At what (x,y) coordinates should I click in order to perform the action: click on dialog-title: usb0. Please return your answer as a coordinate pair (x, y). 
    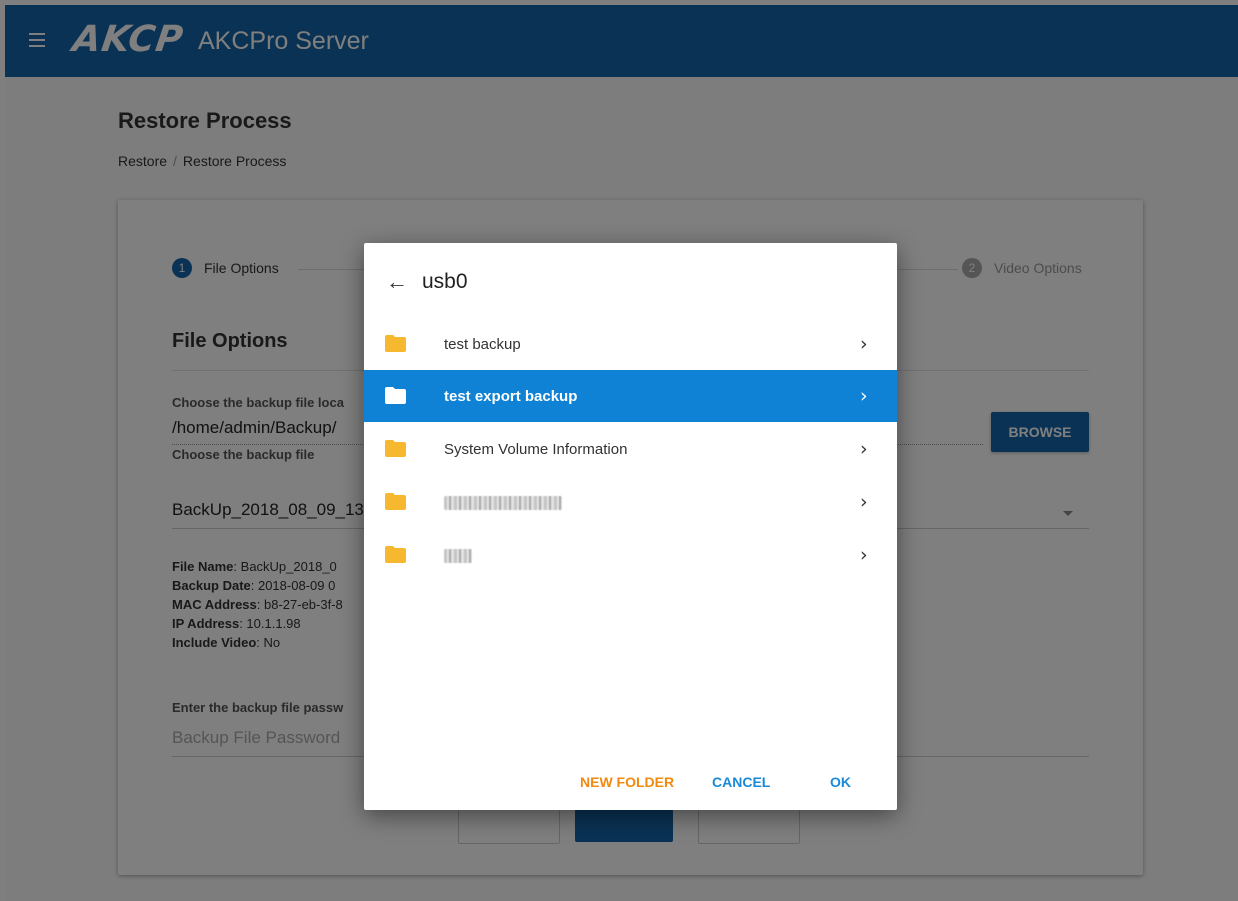
    Looking at the image, I should click on (445, 281).